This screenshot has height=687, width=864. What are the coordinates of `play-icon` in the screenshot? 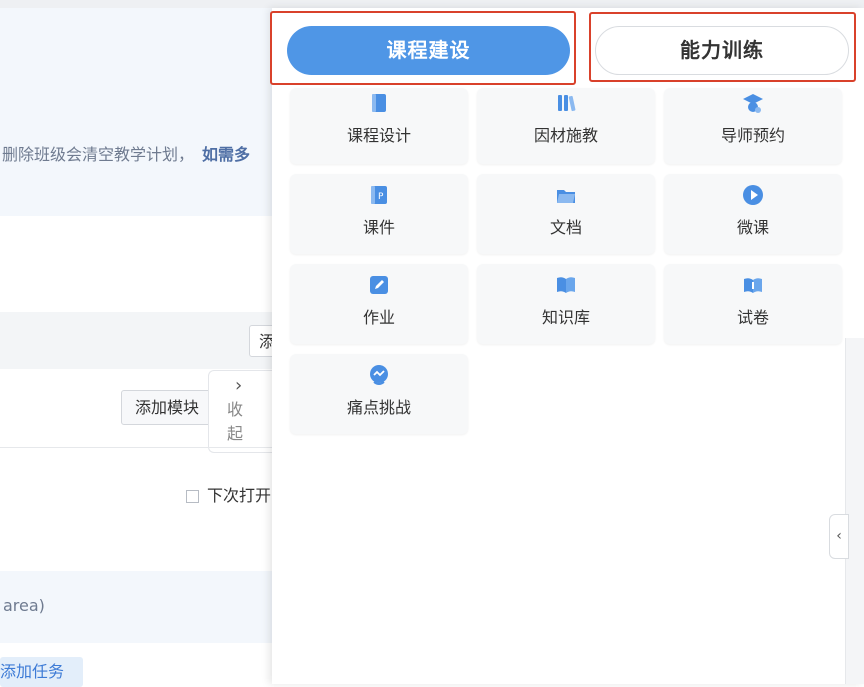 It's located at (753, 195).